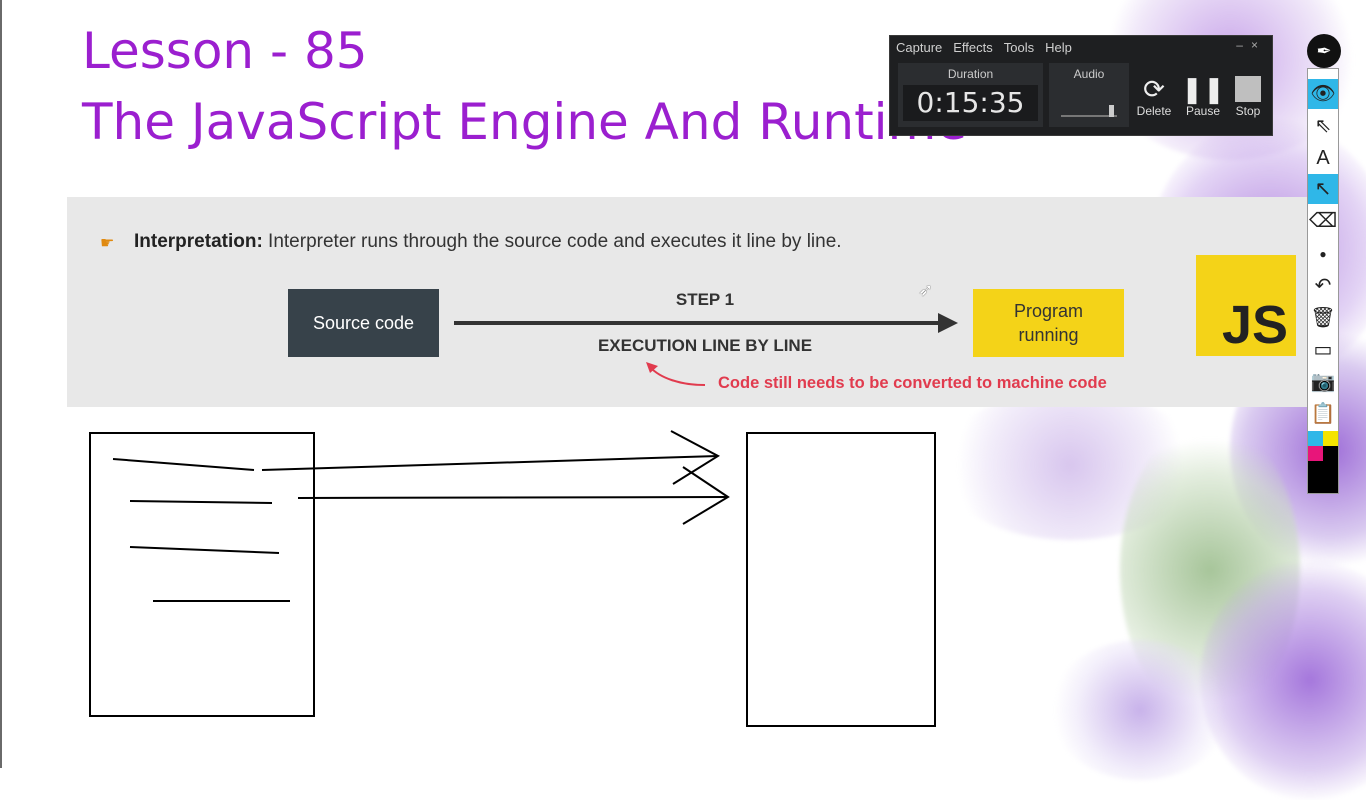 Image resolution: width=1366 pixels, height=800 pixels. What do you see at coordinates (1203, 111) in the screenshot?
I see `pause-label: Pause` at bounding box center [1203, 111].